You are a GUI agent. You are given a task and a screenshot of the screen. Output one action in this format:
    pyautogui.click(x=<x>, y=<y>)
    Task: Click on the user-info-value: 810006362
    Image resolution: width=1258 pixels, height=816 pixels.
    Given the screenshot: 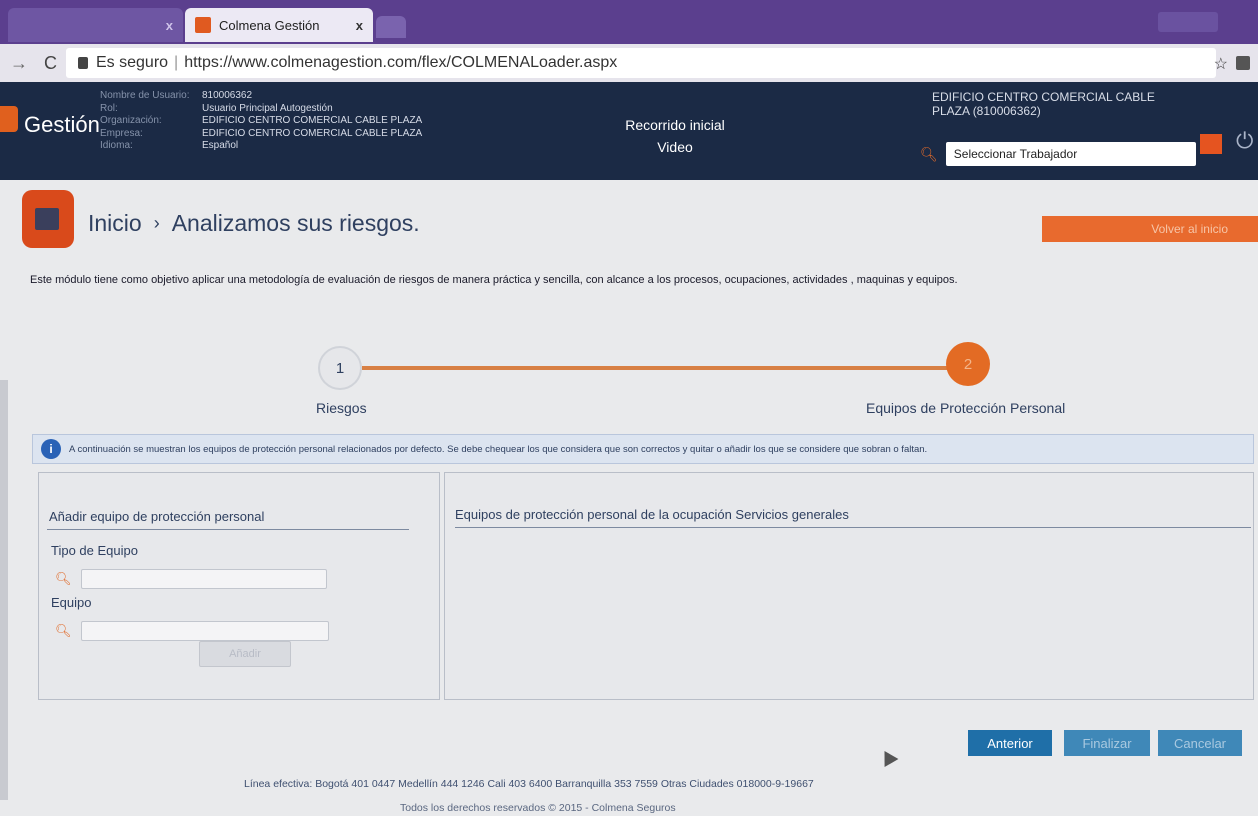 What is the action you would take?
    pyautogui.click(x=227, y=95)
    